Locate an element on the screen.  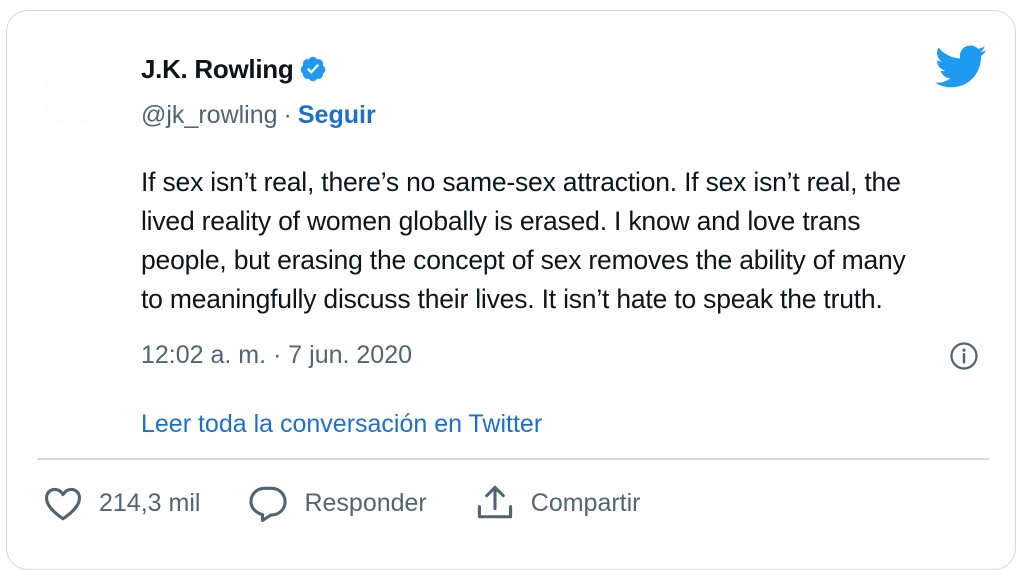
author-name-row: J.K. Rowling is located at coordinates (234, 69).